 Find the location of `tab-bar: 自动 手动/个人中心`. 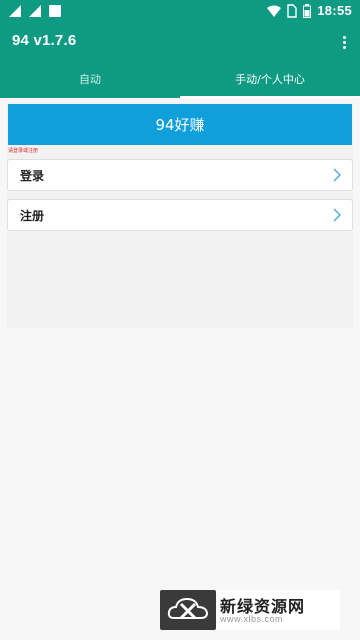

tab-bar: 自动 手动/个人中心 is located at coordinates (180, 79).